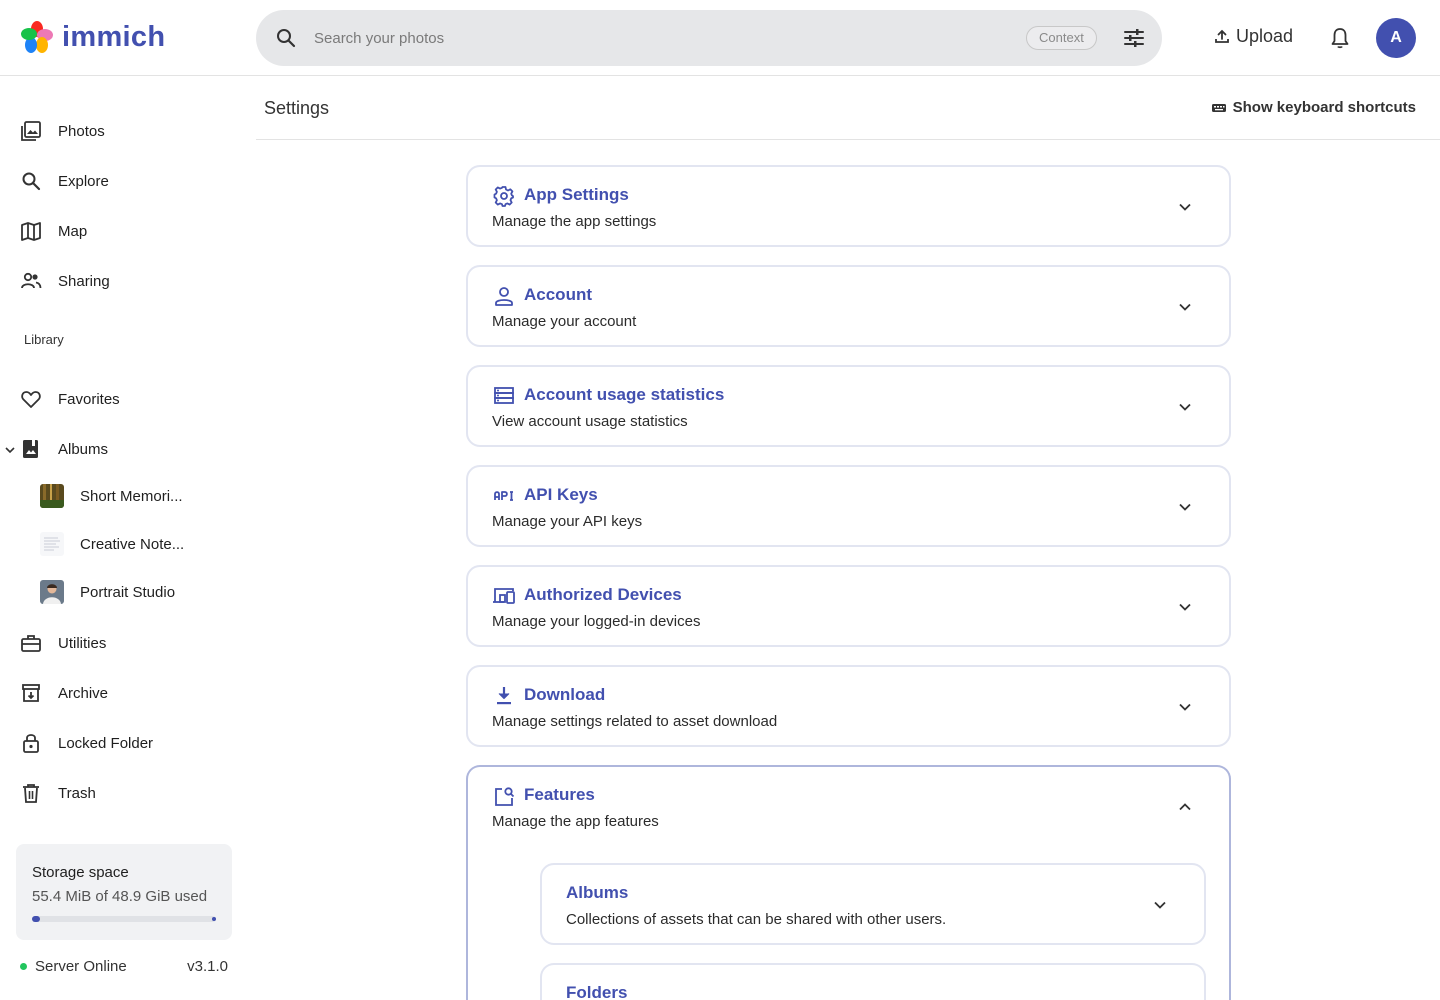 The width and height of the screenshot is (1440, 1000). Describe the element at coordinates (590, 421) in the screenshot. I see `section-description: View account usage statistics` at that location.